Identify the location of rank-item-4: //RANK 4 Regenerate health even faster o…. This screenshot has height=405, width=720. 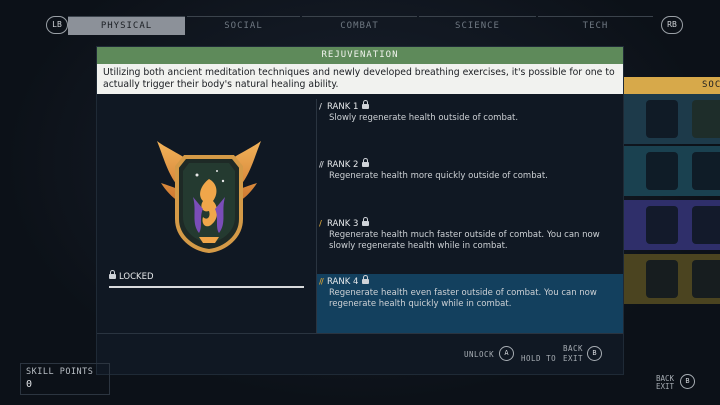
(470, 303).